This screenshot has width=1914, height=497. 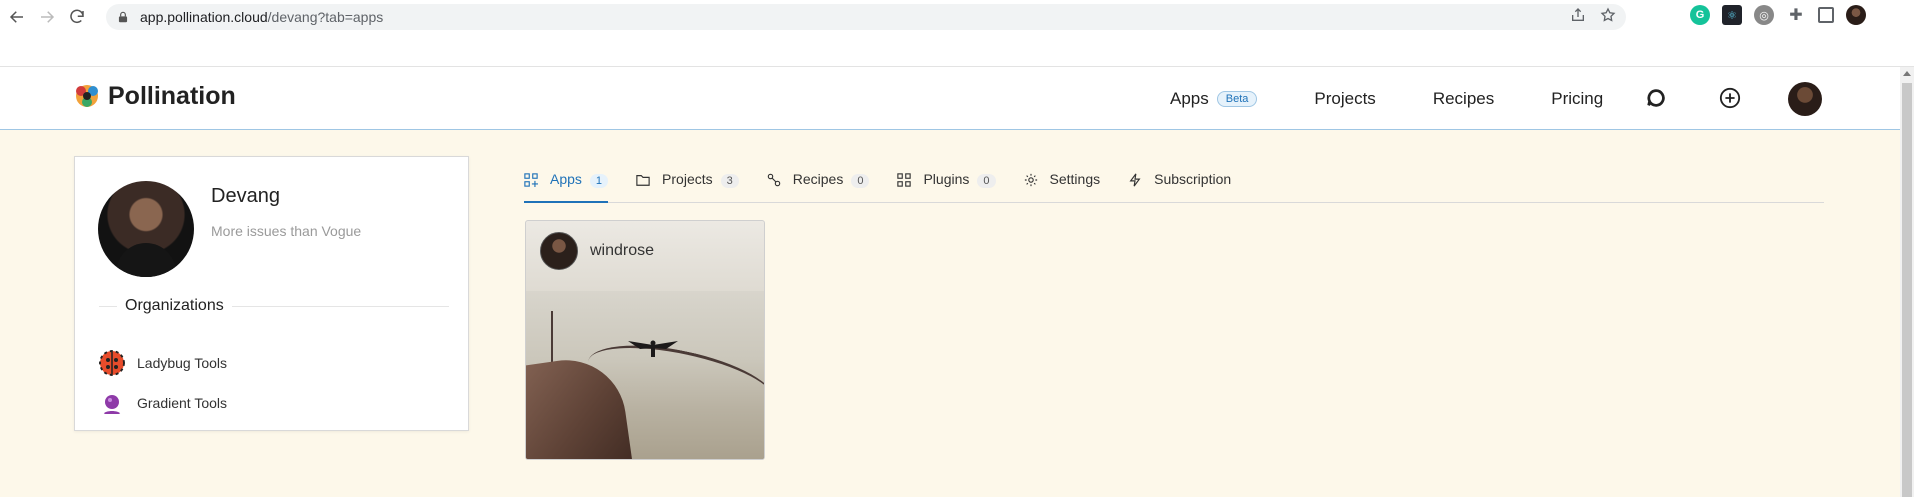 I want to click on org-item-gradient-tools: Gradient Tools, so click(x=163, y=403).